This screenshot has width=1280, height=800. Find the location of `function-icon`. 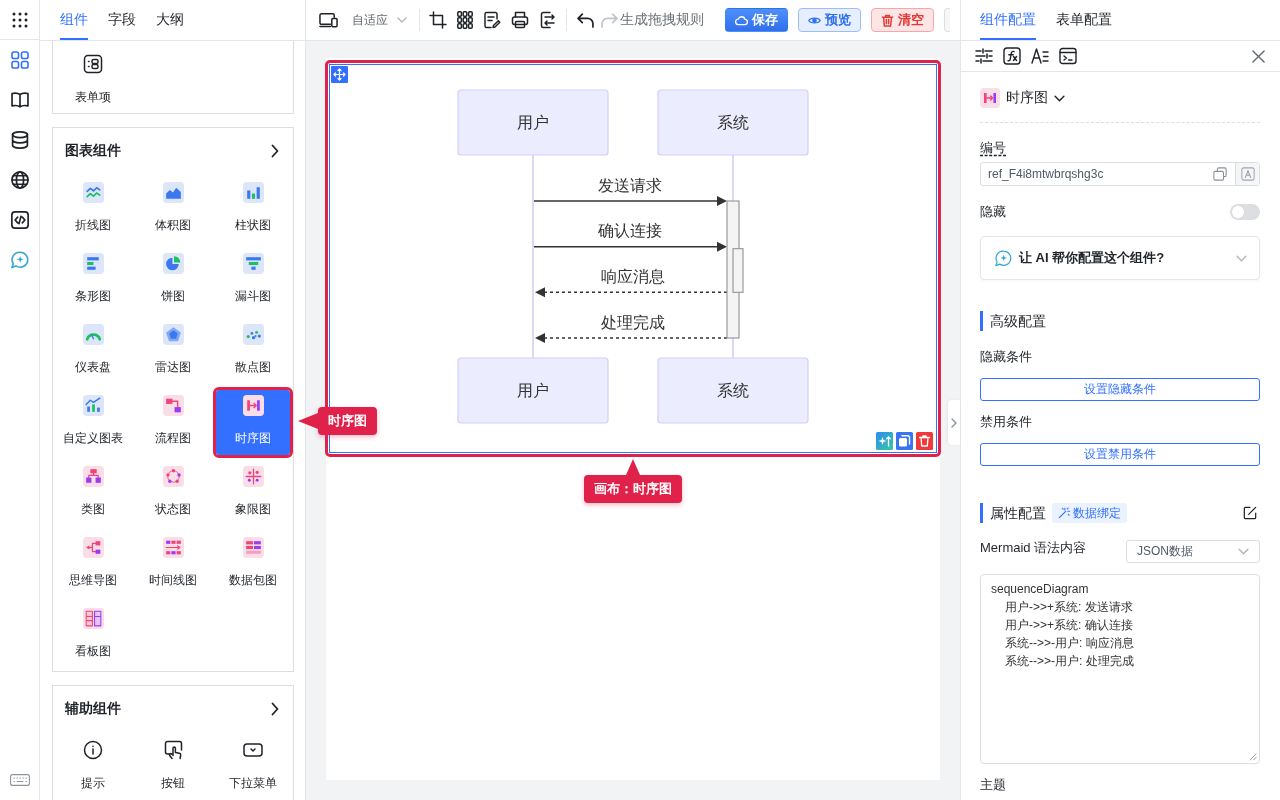

function-icon is located at coordinates (1012, 56).